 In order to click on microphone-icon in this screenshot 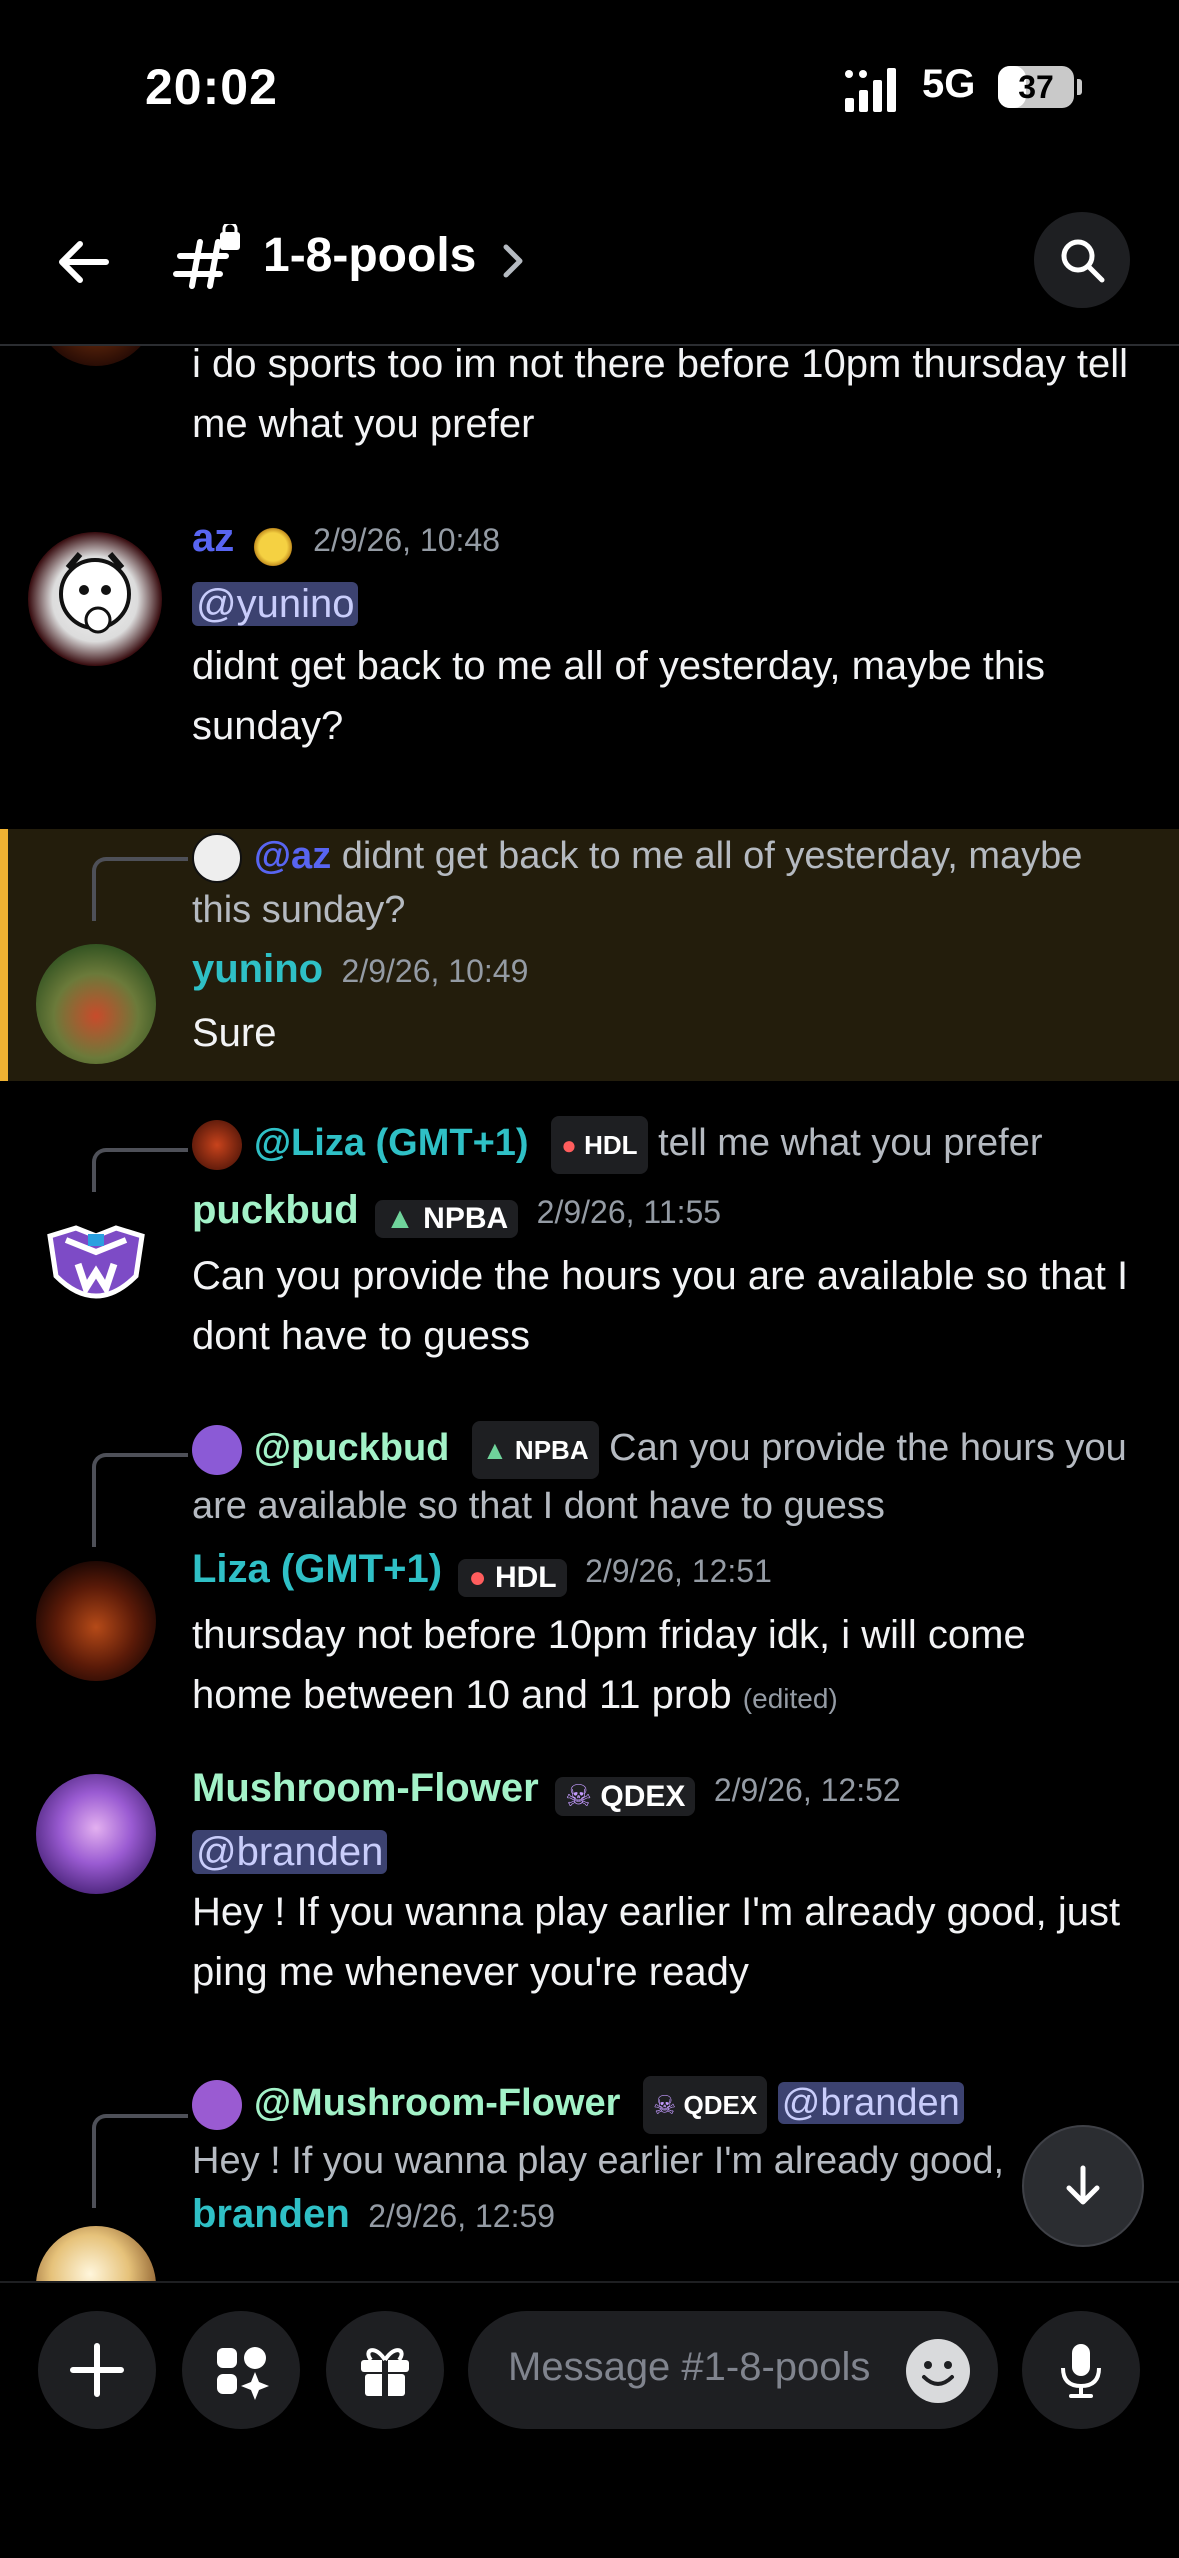, I will do `click(1081, 2371)`.